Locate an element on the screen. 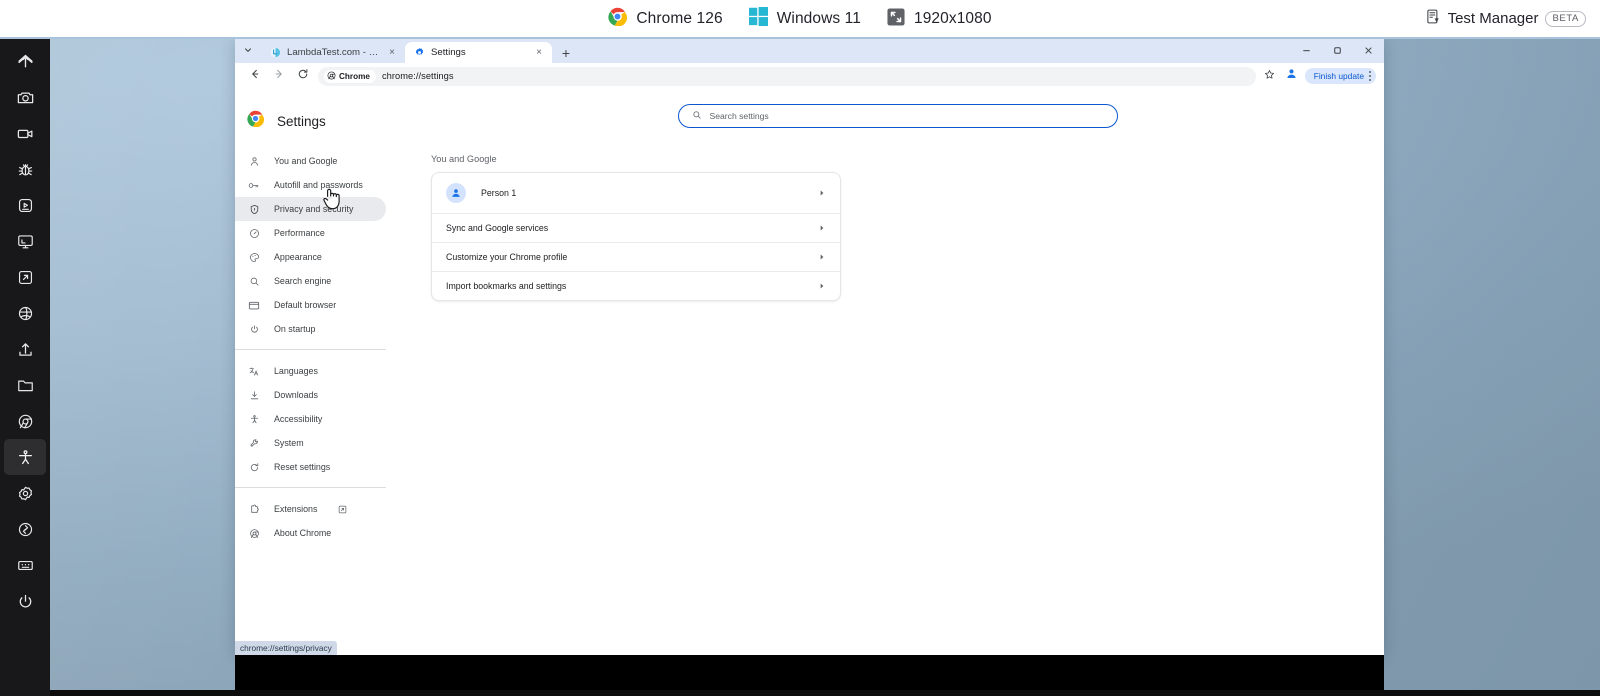 The image size is (1600, 696). rail-item-power is located at coordinates (25, 601).